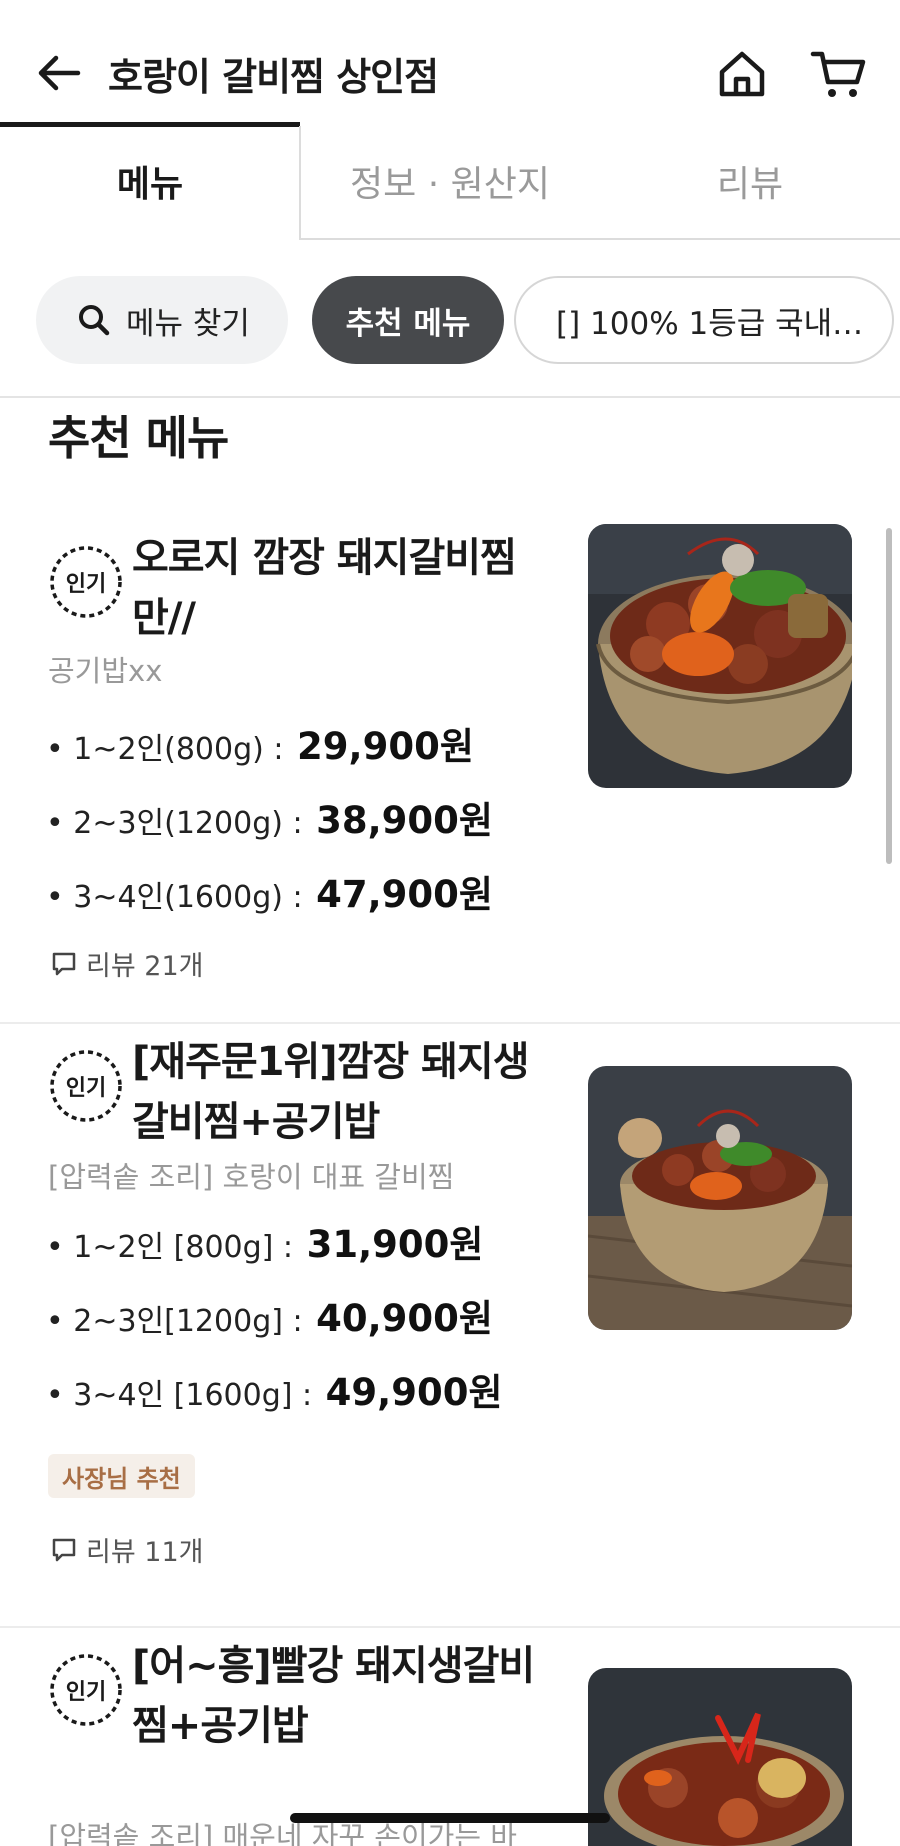  I want to click on menu-item-description: 공기밥xx, so click(105, 671).